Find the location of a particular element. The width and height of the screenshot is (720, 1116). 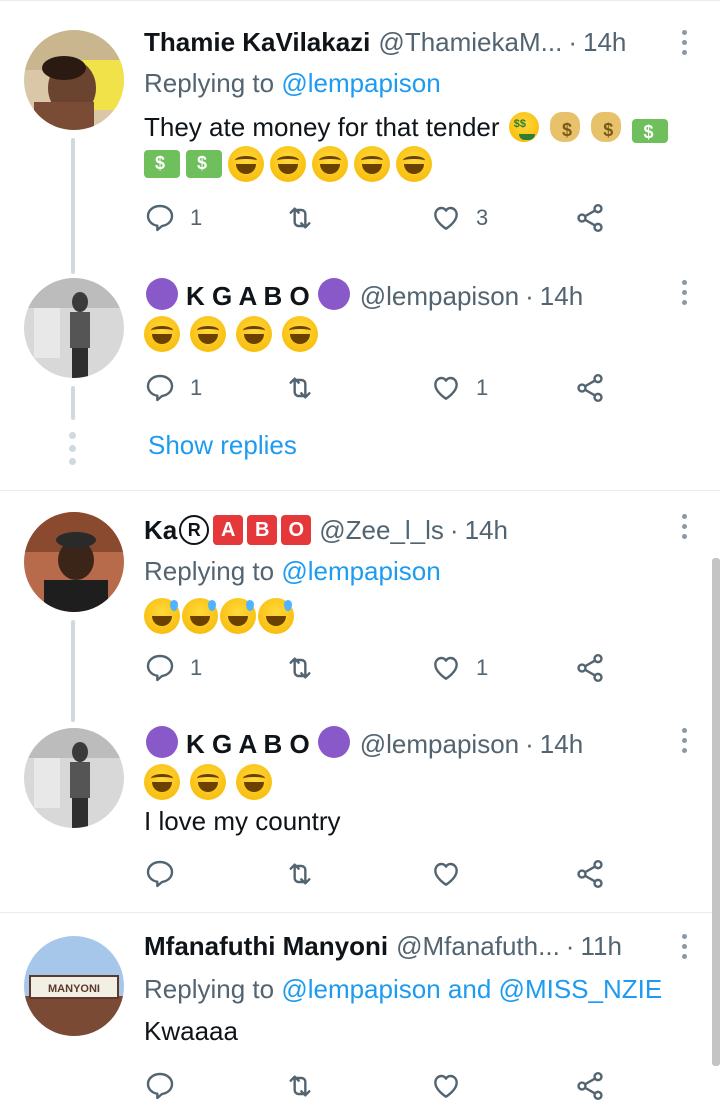

letter-a-button-icon: A is located at coordinates (228, 530).